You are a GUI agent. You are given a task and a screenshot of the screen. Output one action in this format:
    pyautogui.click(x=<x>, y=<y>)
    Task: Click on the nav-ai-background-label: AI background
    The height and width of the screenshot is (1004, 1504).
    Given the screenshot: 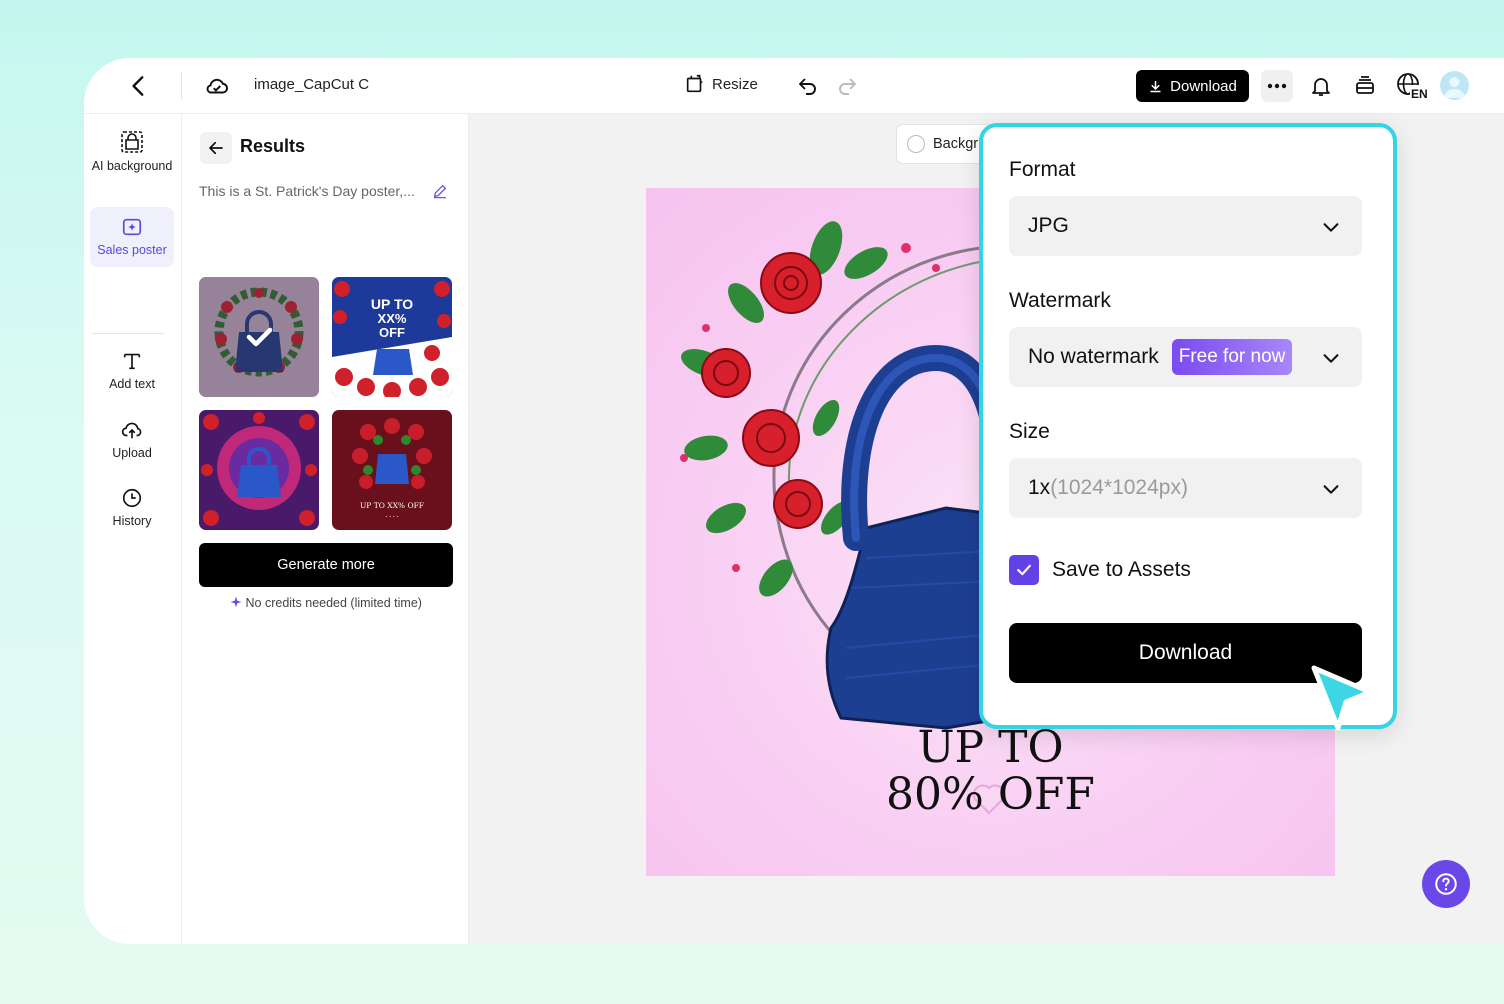 What is the action you would take?
    pyautogui.click(x=132, y=166)
    